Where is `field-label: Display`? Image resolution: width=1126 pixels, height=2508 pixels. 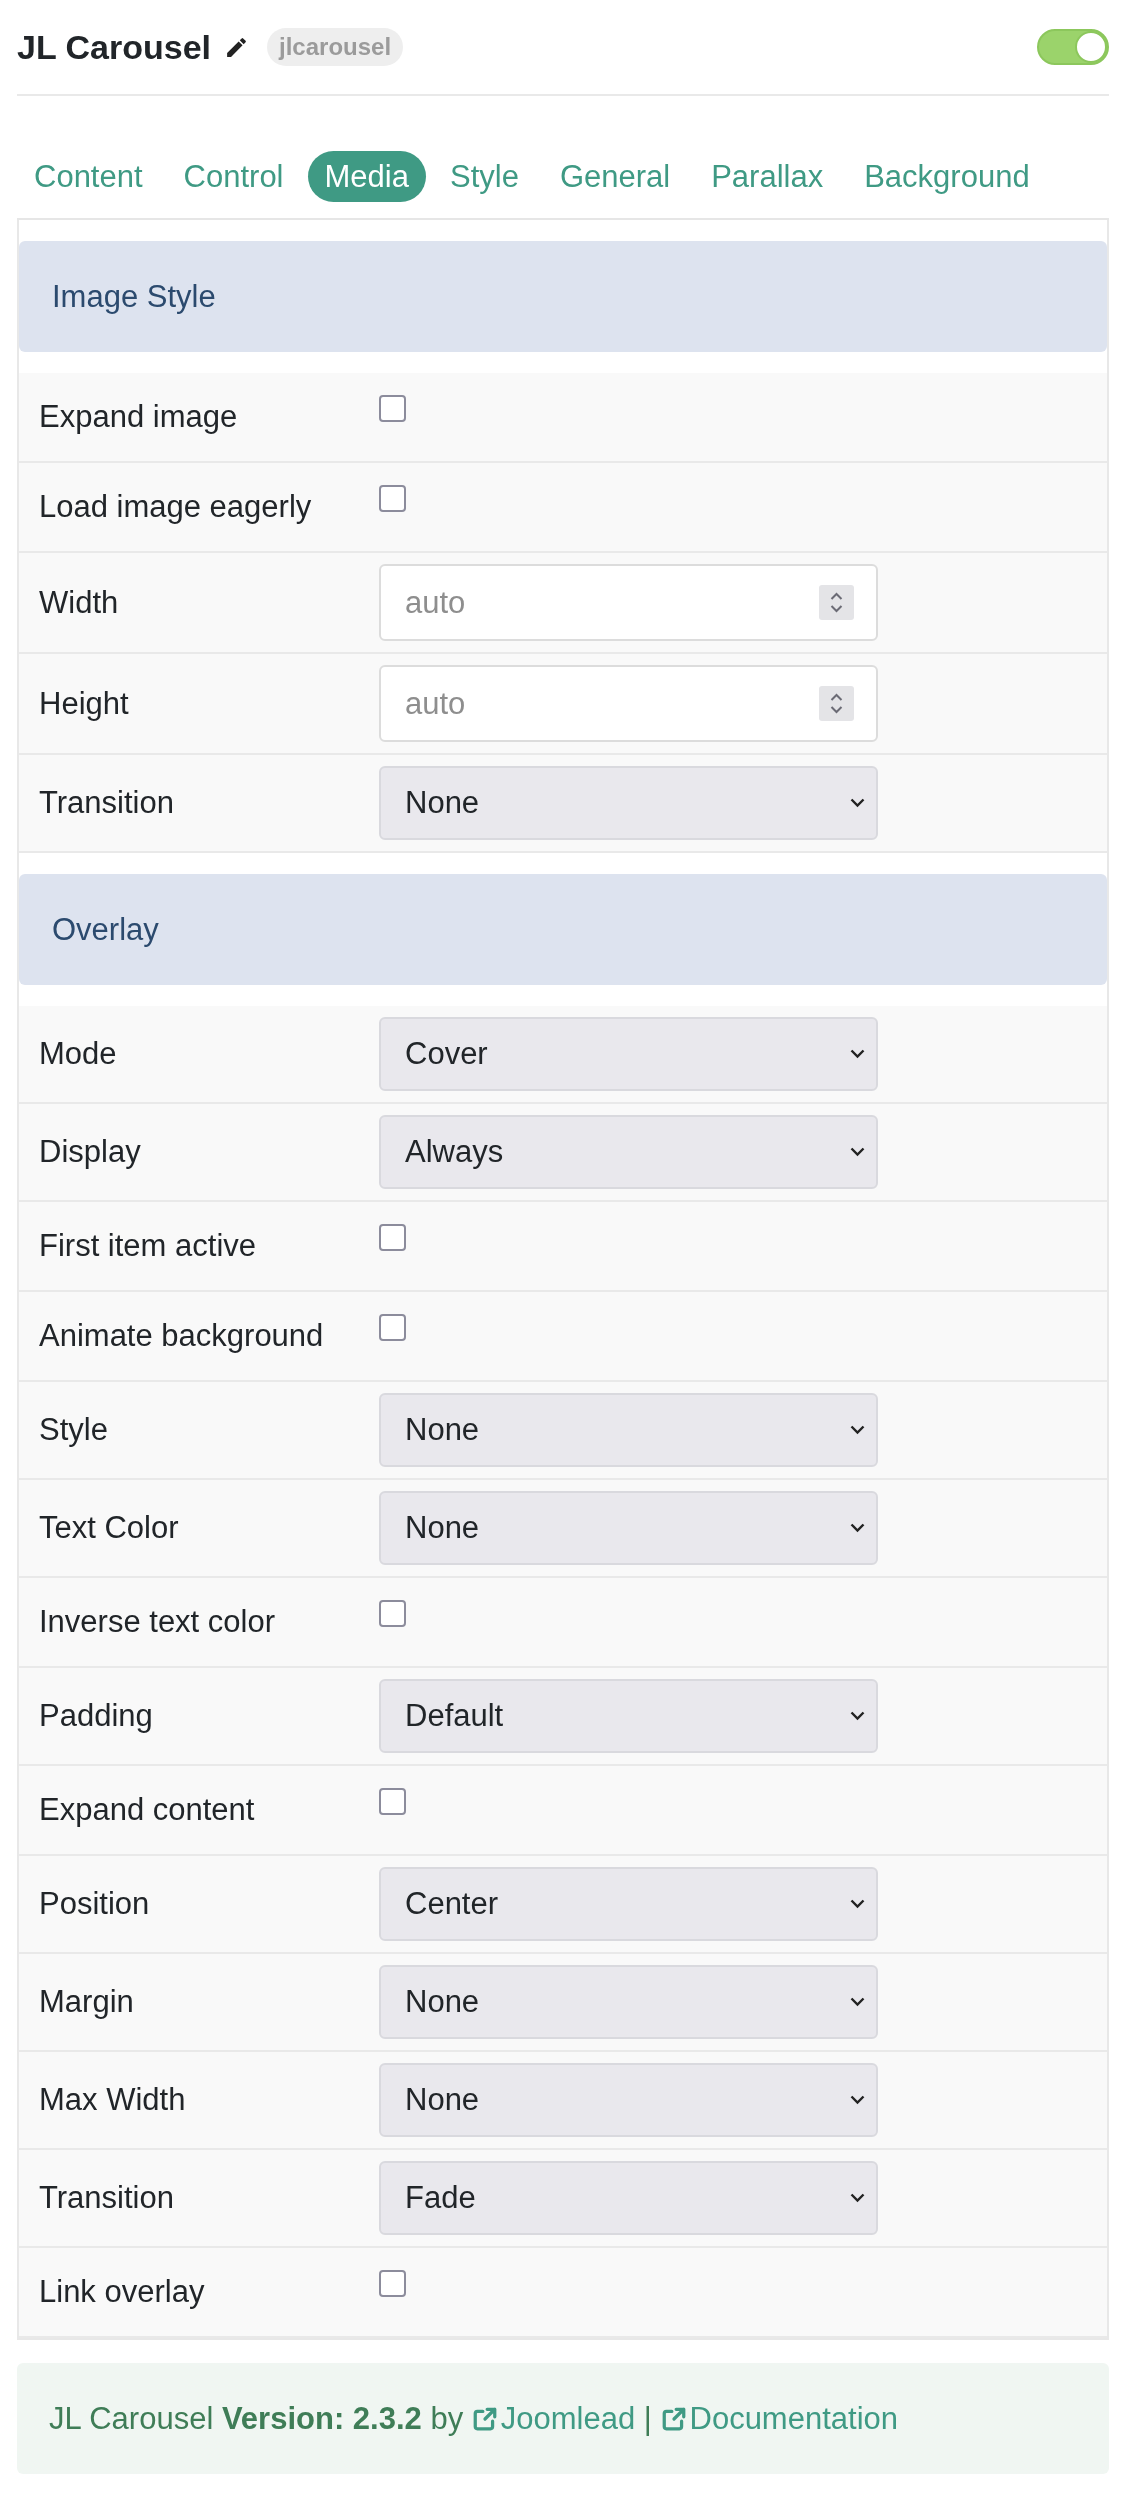 field-label: Display is located at coordinates (90, 1152).